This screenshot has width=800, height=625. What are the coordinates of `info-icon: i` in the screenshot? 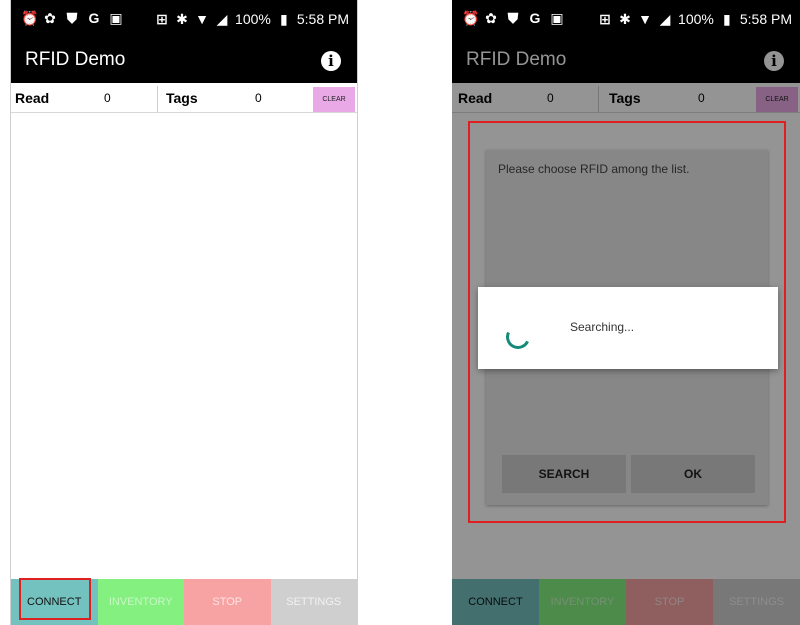 It's located at (331, 61).